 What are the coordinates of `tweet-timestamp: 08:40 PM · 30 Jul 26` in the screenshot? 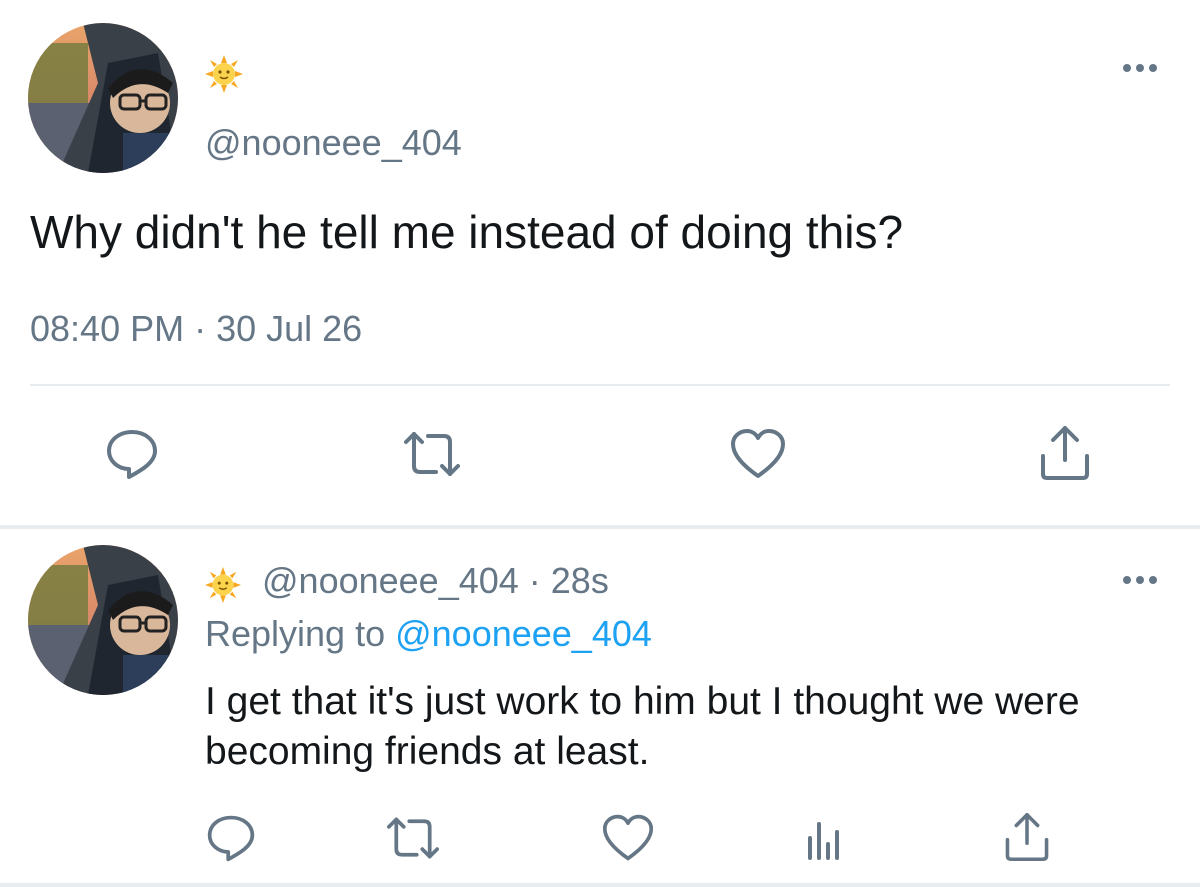 It's located at (196, 329).